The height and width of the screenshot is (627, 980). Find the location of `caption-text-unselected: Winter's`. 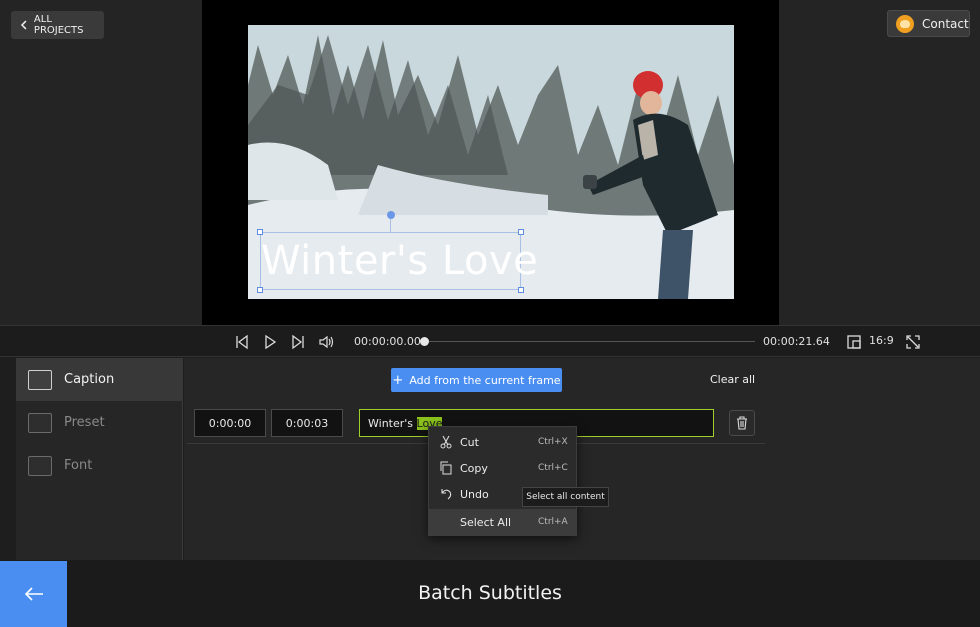

caption-text-unselected: Winter's is located at coordinates (392, 423).